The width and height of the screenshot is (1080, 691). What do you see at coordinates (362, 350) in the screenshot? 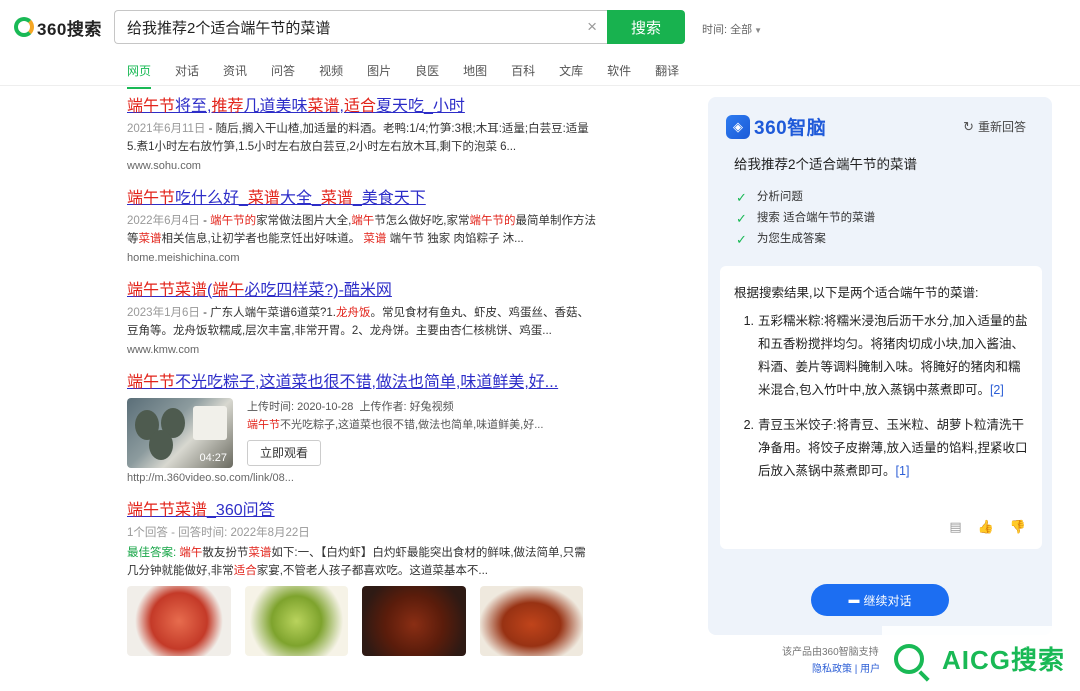
I see `result-url: www.kmw.com` at bounding box center [362, 350].